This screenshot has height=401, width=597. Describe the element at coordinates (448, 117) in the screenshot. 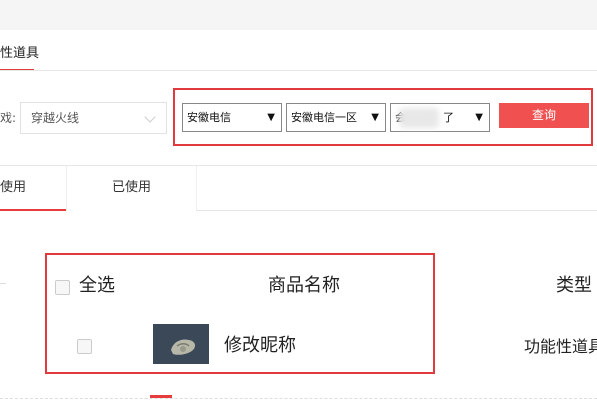

I see `role-suffix: 了` at that location.